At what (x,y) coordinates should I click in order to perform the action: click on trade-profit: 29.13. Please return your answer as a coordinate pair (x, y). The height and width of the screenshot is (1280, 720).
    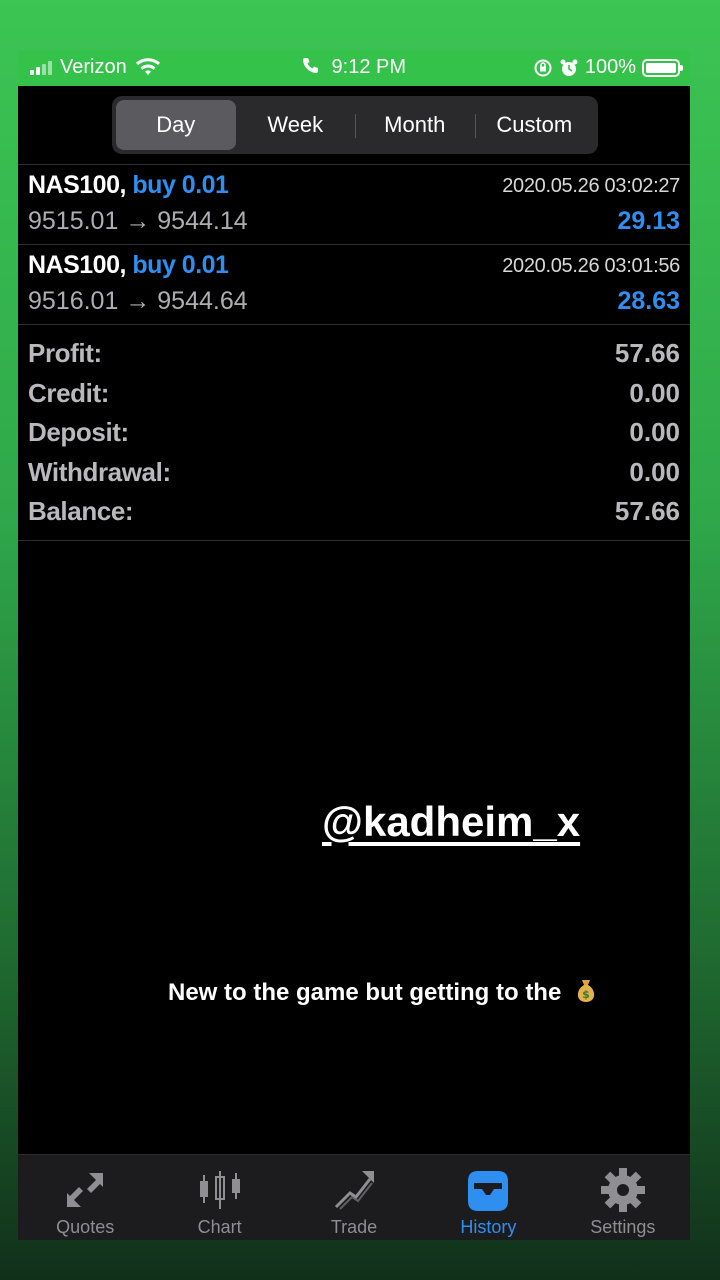
    Looking at the image, I should click on (648, 221).